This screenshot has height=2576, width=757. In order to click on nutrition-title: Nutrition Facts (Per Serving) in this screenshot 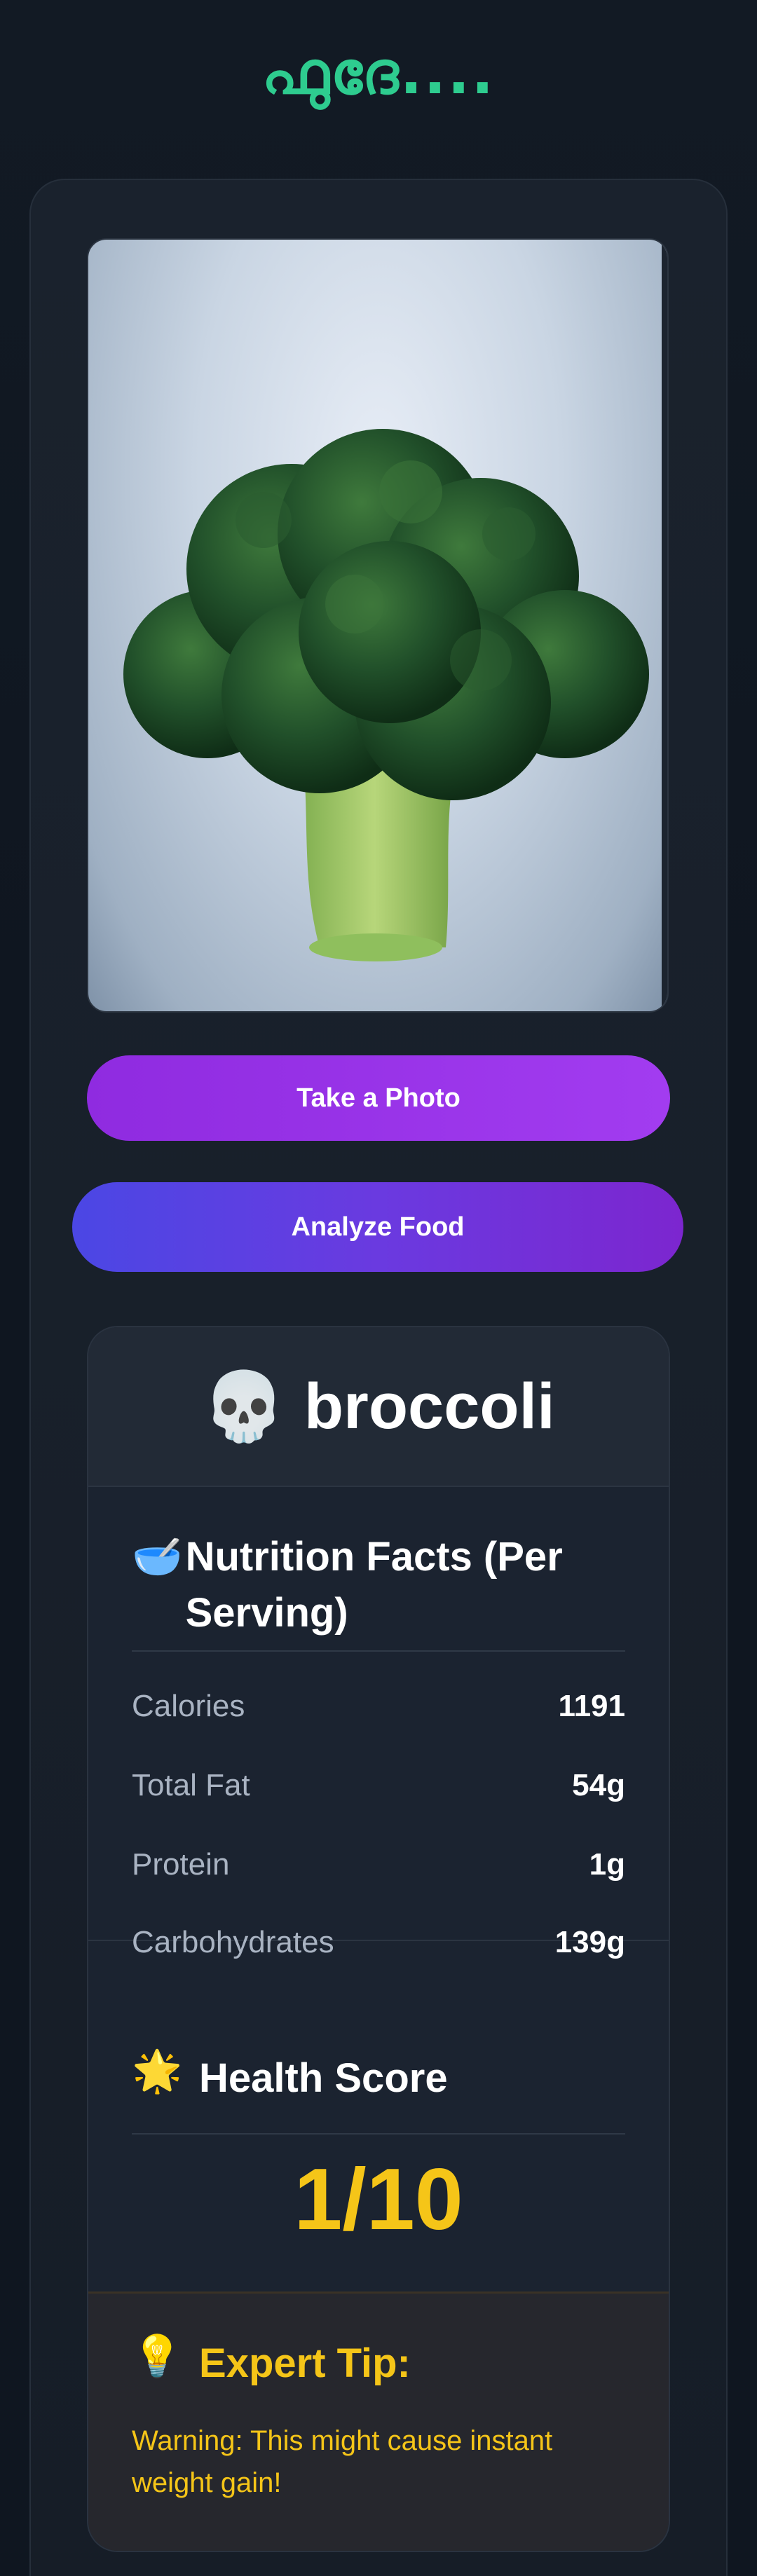, I will do `click(374, 1585)`.